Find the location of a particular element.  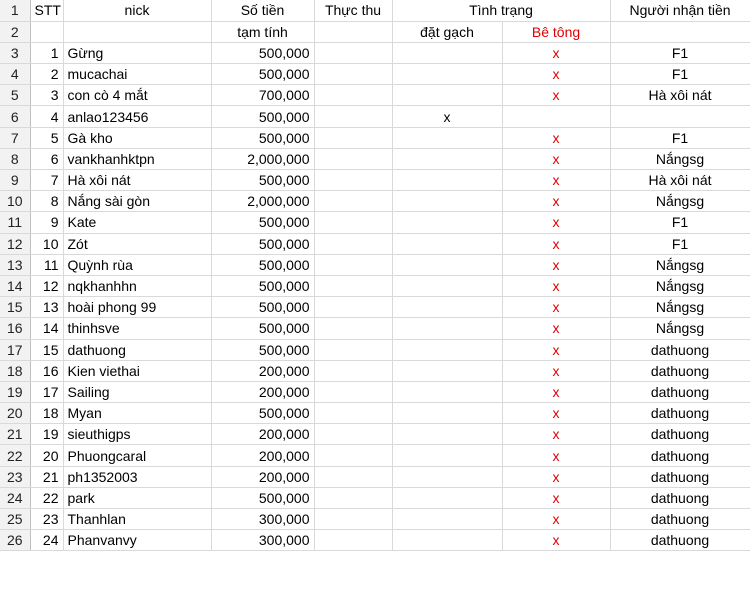

stt-cell: 5 is located at coordinates (47, 138).